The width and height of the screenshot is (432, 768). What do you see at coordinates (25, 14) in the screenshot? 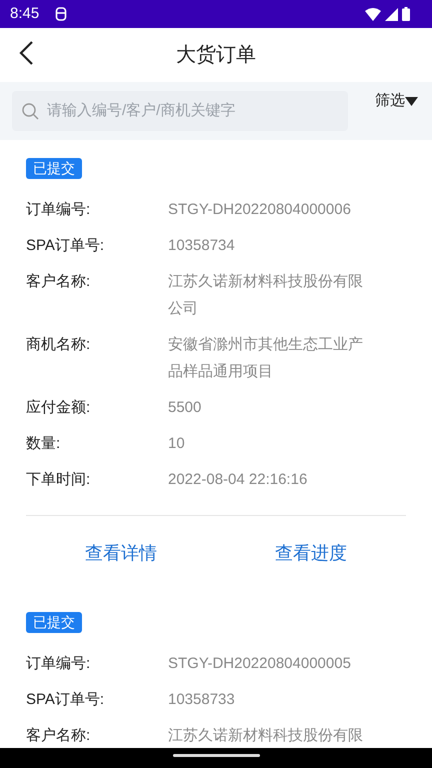
I see `clock: 8:45` at bounding box center [25, 14].